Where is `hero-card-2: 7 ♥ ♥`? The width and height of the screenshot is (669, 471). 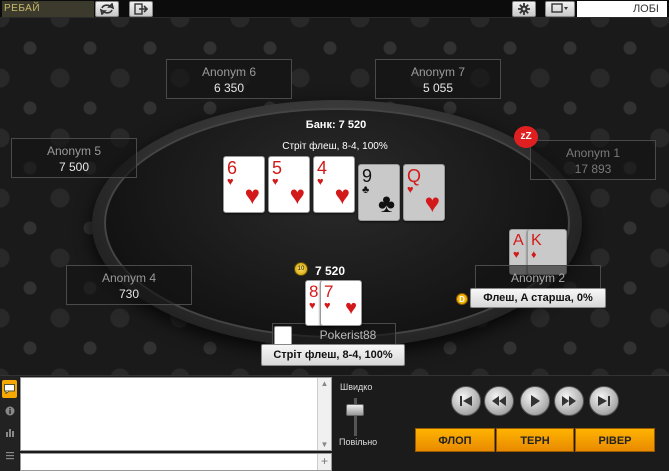
hero-card-2: 7 ♥ ♥ is located at coordinates (341, 303).